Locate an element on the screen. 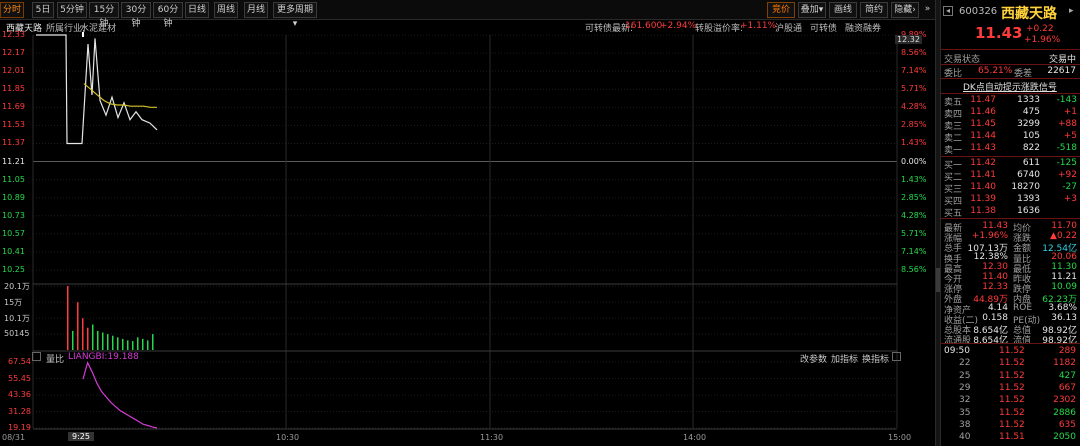 This screenshot has height=446, width=1080. price-tick-label: 12.01 is located at coordinates (13, 71).